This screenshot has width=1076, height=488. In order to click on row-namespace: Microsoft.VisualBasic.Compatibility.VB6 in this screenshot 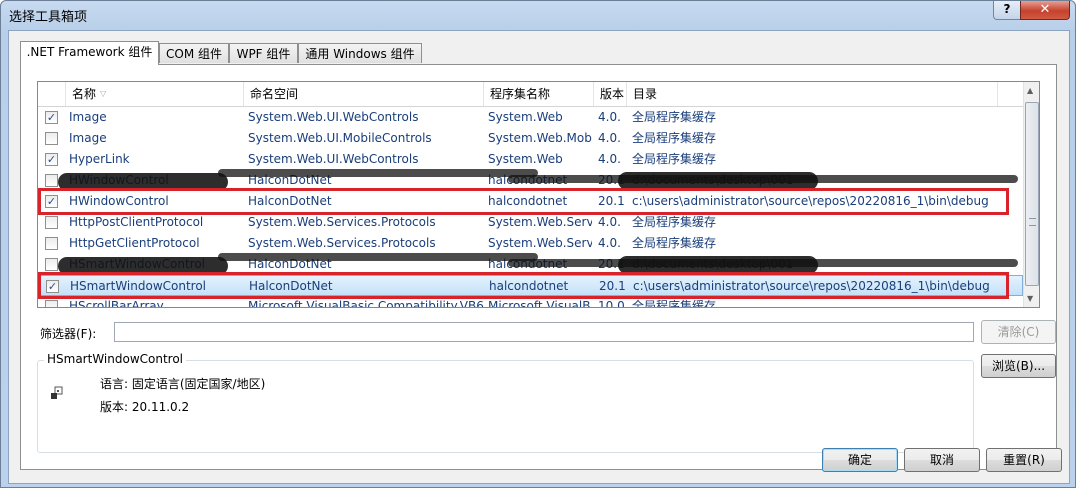, I will do `click(366, 303)`.